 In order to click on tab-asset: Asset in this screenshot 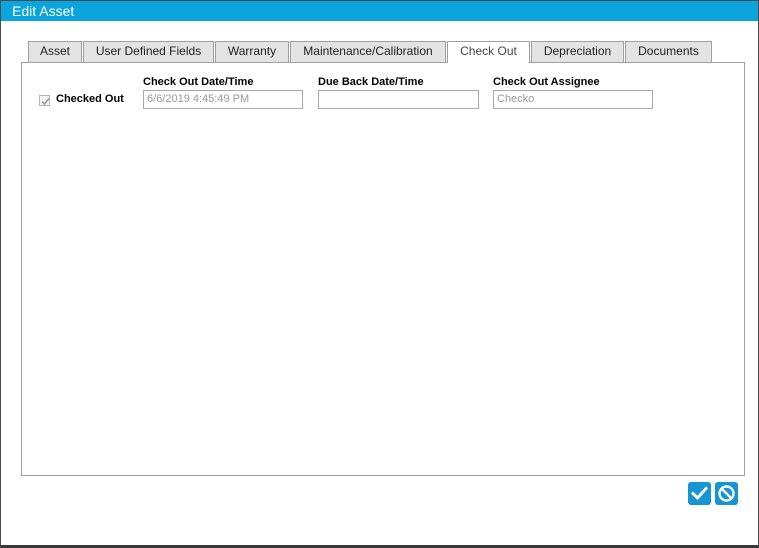, I will do `click(55, 51)`.